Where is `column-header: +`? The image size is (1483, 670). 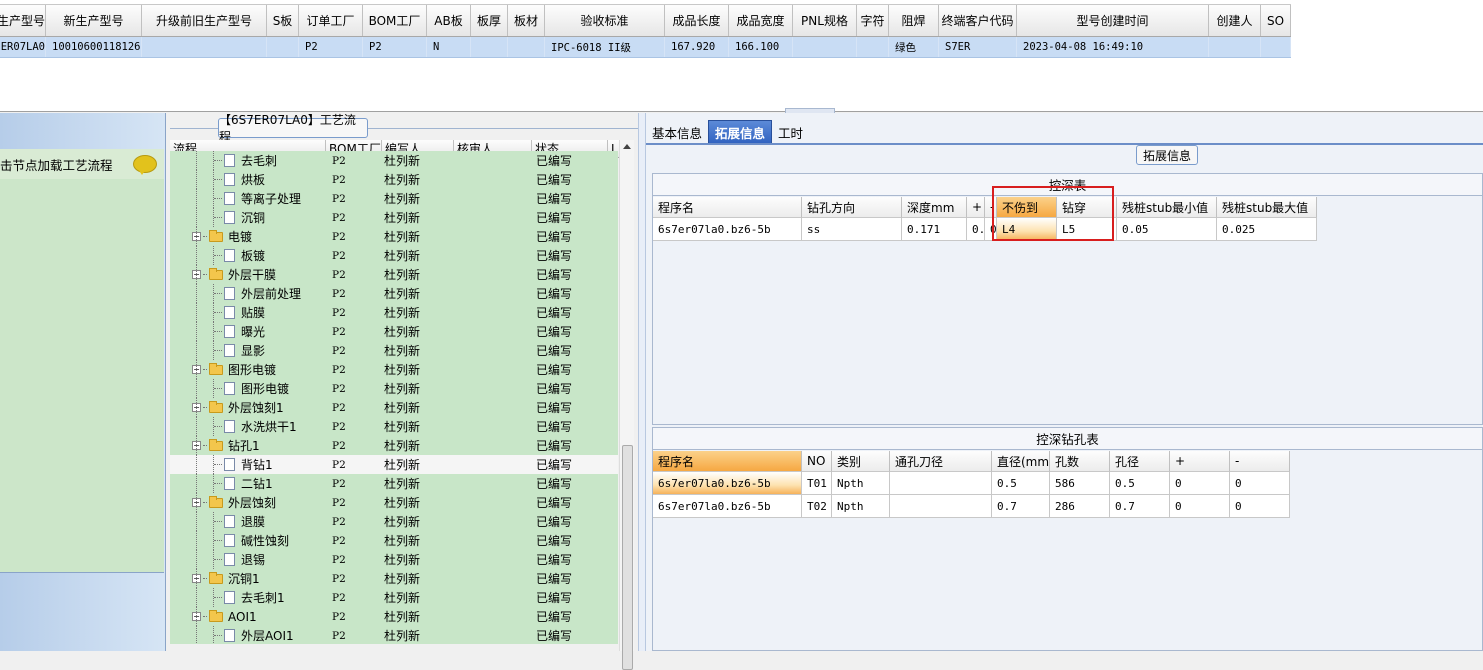 column-header: + is located at coordinates (976, 207).